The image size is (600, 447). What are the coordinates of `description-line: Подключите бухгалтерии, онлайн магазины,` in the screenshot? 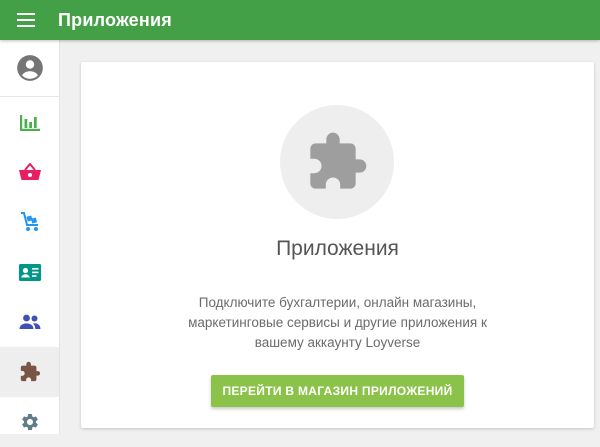 It's located at (337, 302).